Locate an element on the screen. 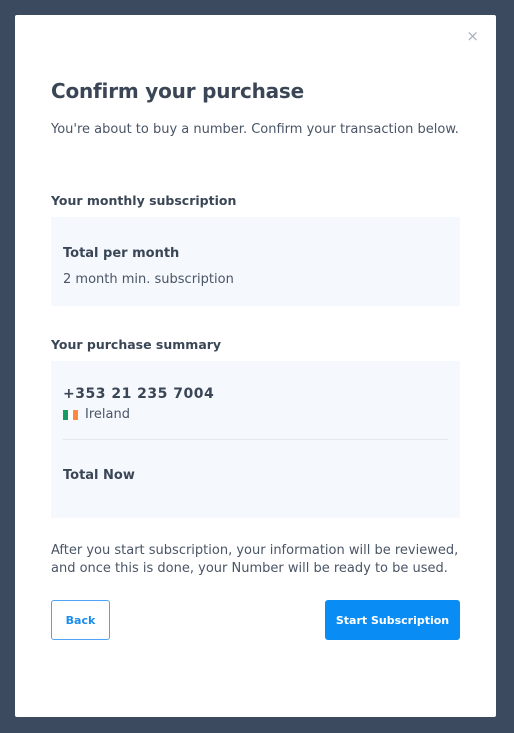 The image size is (514, 733). phone-number: +353 21 235 7004 is located at coordinates (139, 394).